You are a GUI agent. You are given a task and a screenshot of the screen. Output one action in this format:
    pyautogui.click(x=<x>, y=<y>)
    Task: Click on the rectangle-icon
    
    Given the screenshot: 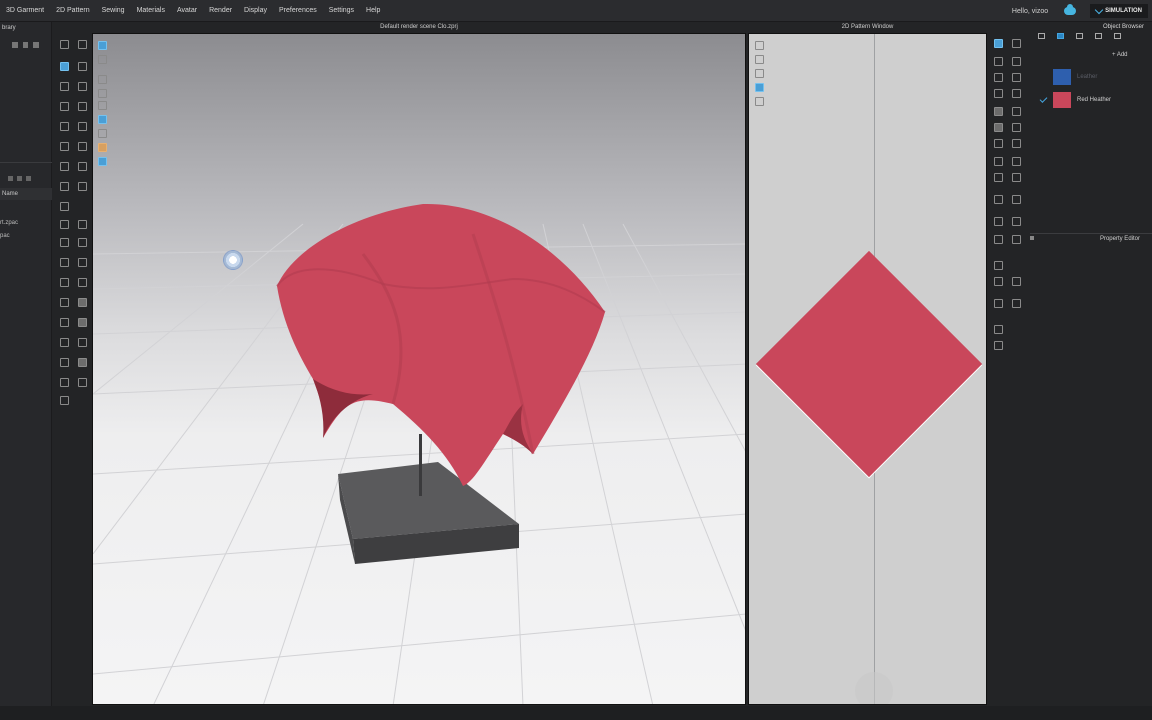 What is the action you would take?
    pyautogui.click(x=1016, y=77)
    